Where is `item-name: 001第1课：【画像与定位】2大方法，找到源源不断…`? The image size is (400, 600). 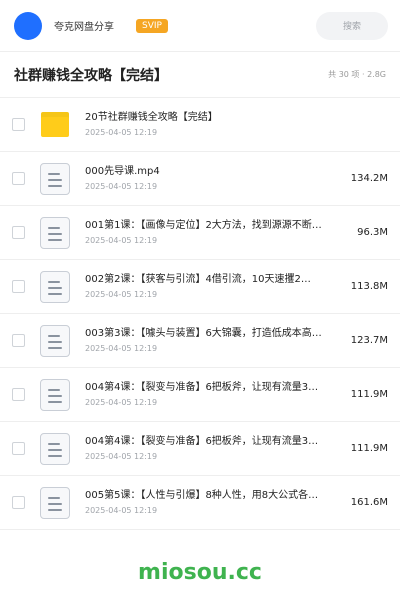
item-name: 001第1课：【画像与定位】2大方法，找到源源不断… is located at coordinates (203, 225).